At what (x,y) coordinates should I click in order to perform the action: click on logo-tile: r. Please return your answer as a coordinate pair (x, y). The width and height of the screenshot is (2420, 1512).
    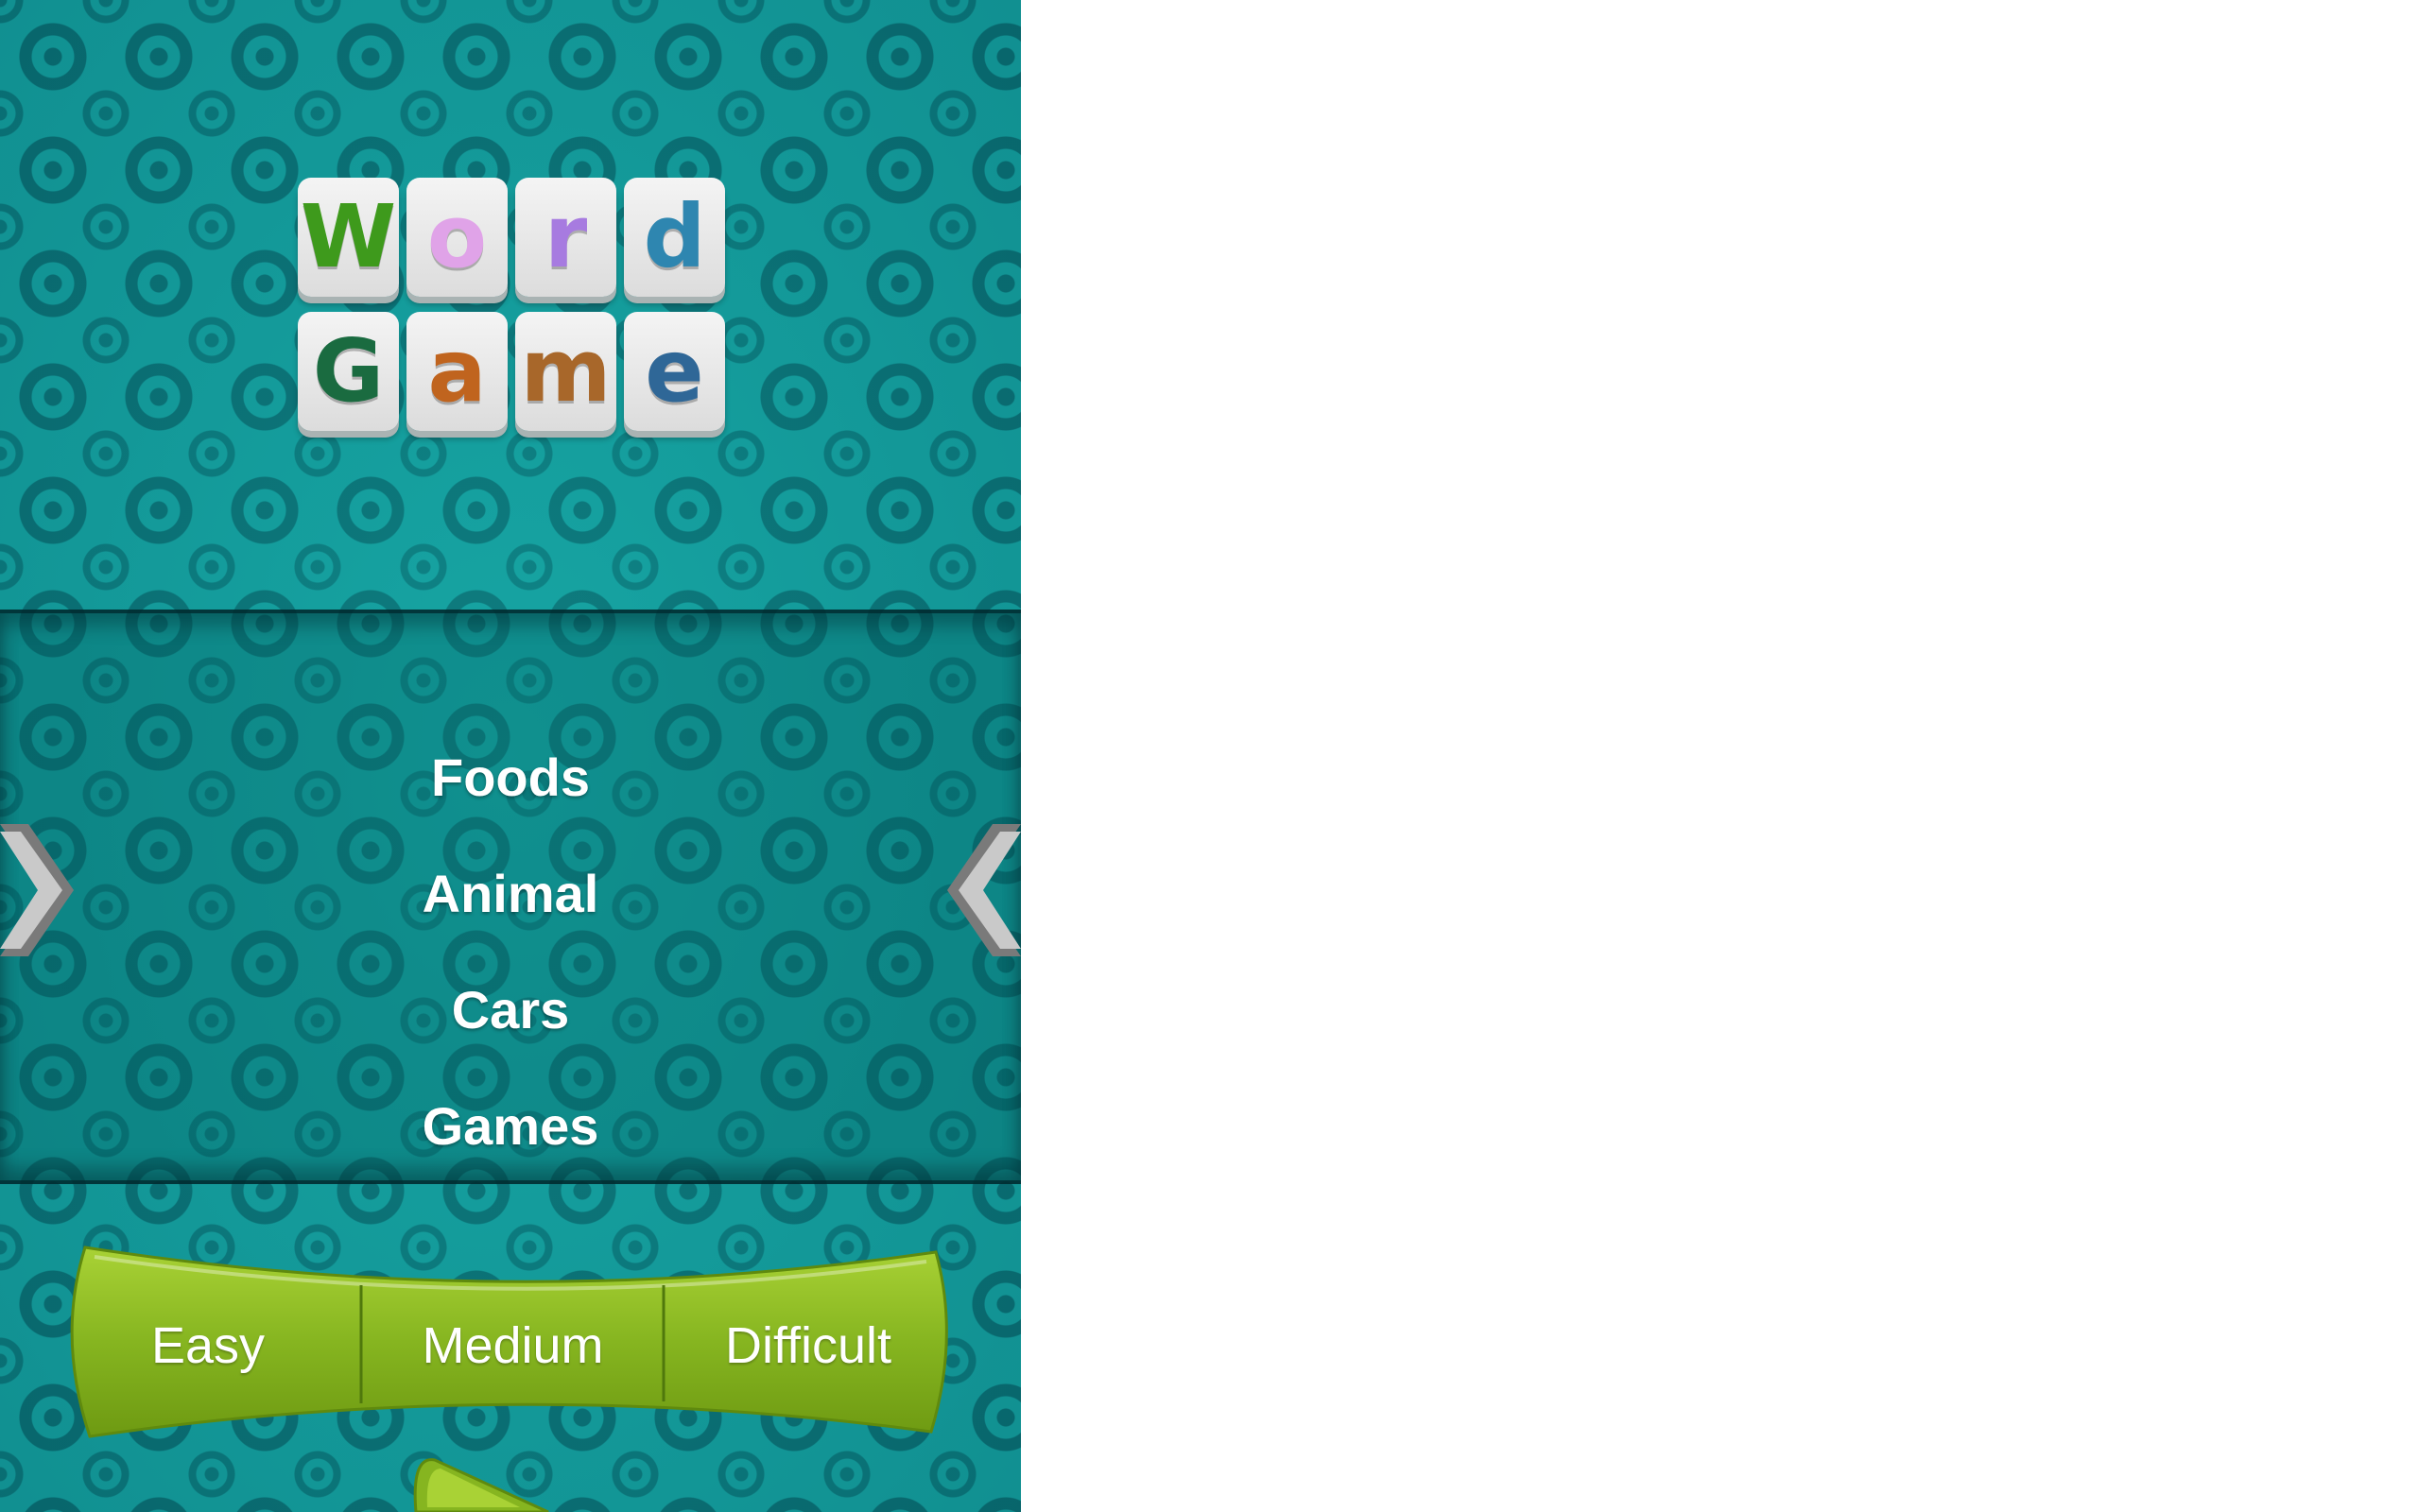
    Looking at the image, I should click on (565, 237).